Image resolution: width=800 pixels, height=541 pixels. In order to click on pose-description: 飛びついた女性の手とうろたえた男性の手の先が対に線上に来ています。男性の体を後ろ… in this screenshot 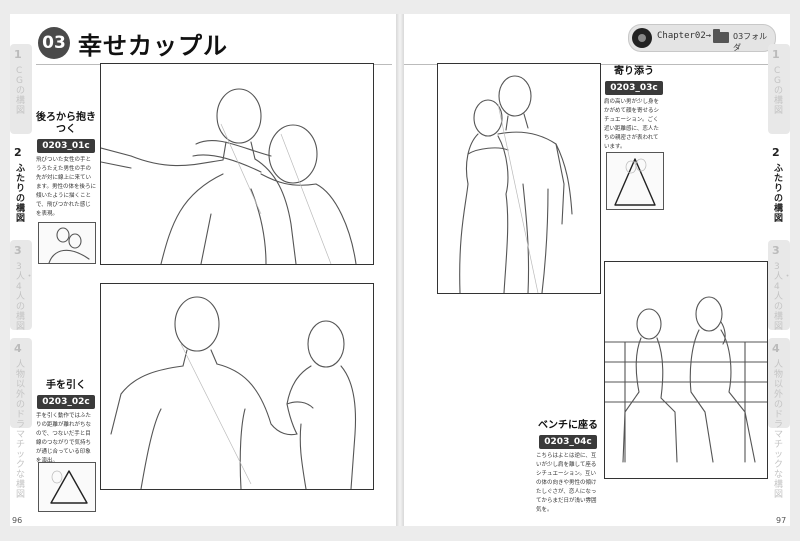, I will do `click(66, 187)`.